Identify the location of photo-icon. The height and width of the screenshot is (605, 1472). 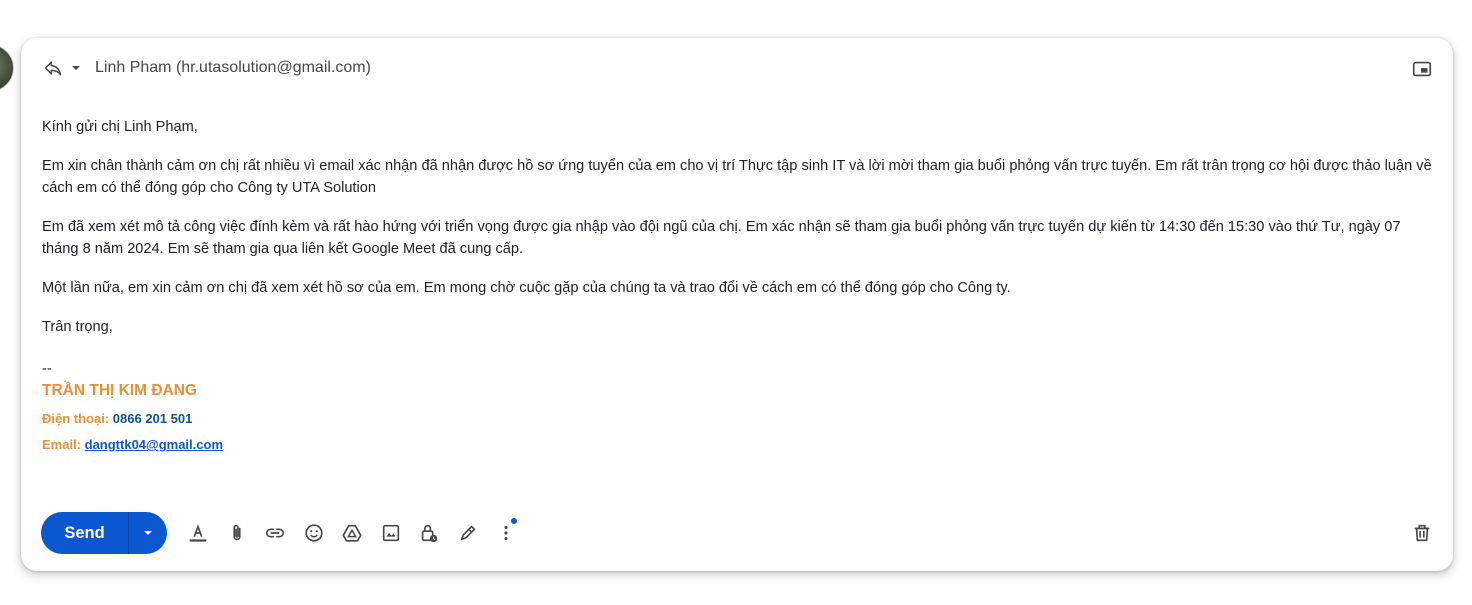
(391, 533).